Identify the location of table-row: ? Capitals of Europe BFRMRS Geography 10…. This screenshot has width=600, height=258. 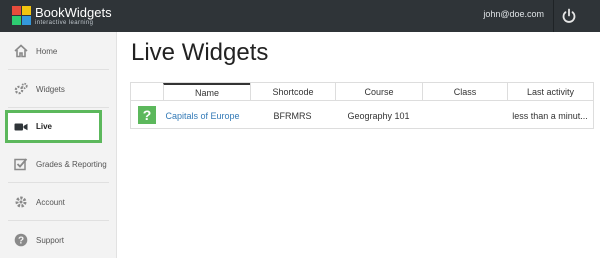
(362, 115).